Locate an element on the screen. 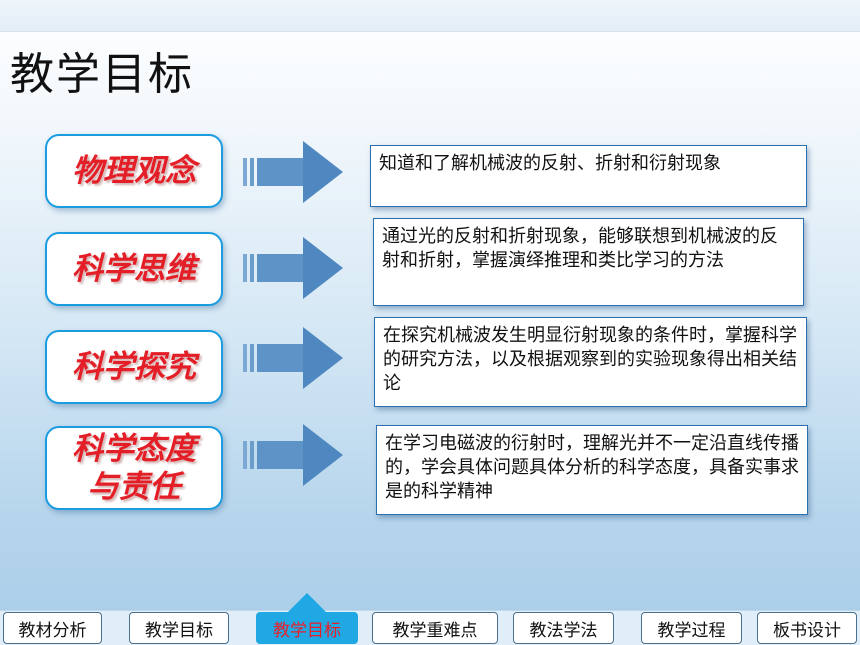 Image resolution: width=860 pixels, height=645 pixels. nav-button-teaching-objectives-active: 教学目标 is located at coordinates (307, 628).